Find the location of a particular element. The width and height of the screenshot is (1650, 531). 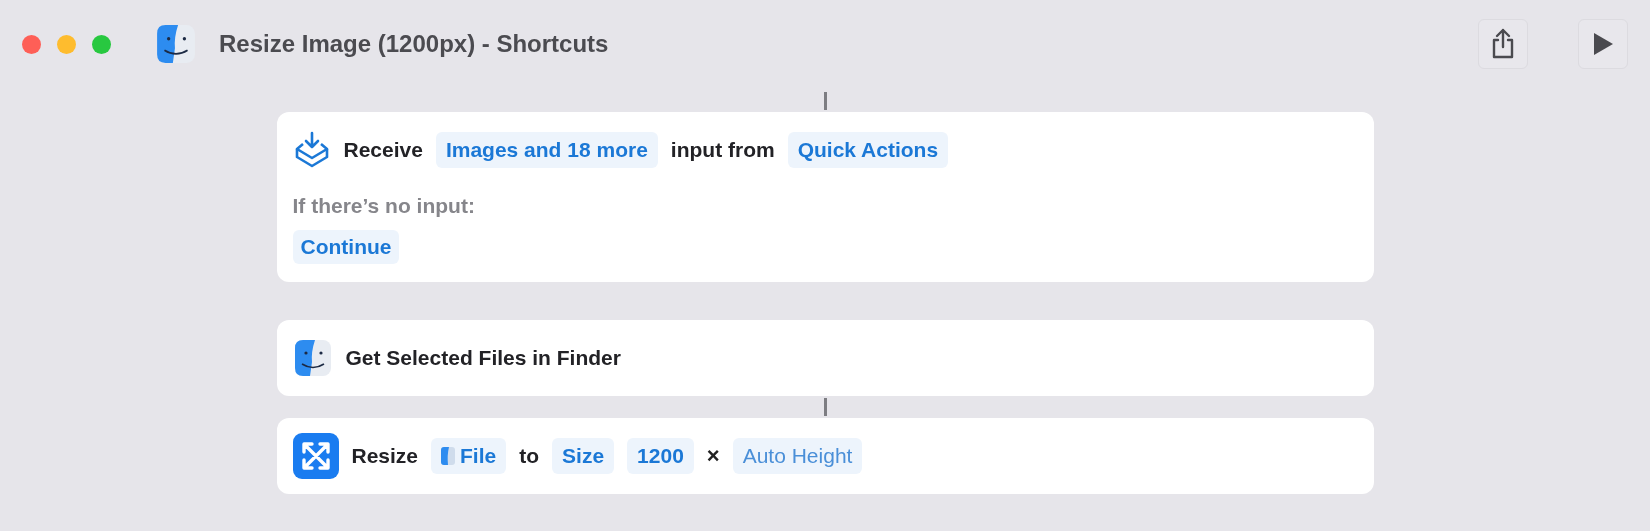

action-text: Receive is located at coordinates (383, 150).